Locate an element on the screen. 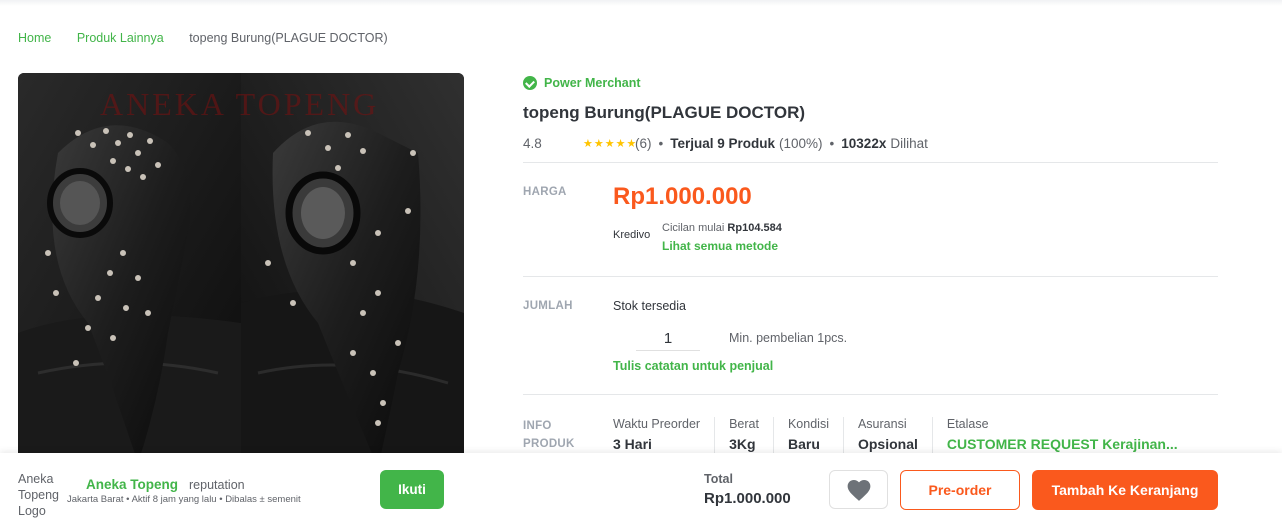 This screenshot has height=520, width=1282. shop-name-link: Aneka Topeng is located at coordinates (132, 484).